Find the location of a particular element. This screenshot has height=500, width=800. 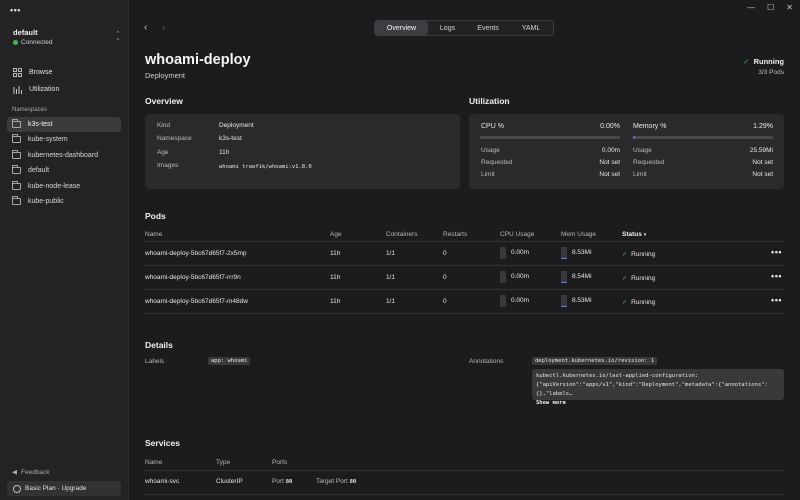

tab-overview: Overview is located at coordinates (401, 28).